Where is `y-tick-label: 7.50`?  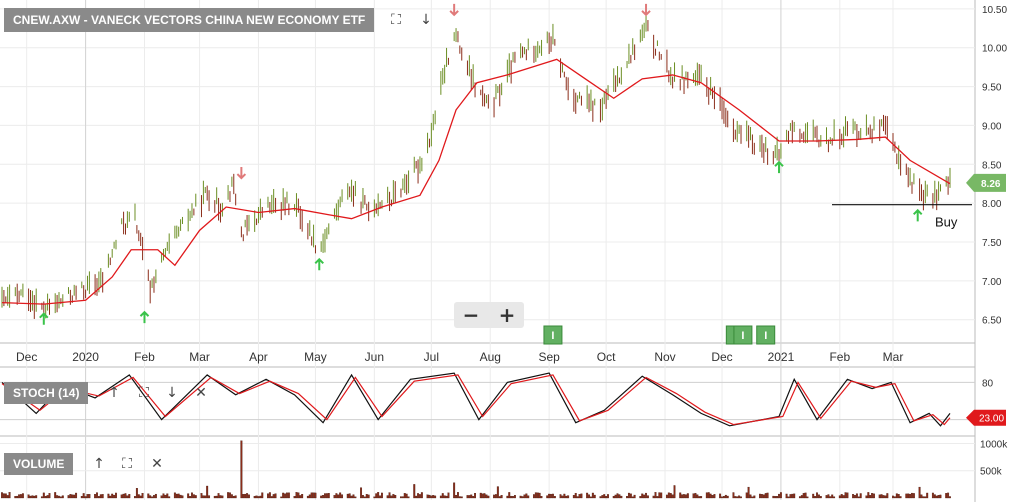
y-tick-label: 7.50 is located at coordinates (992, 243).